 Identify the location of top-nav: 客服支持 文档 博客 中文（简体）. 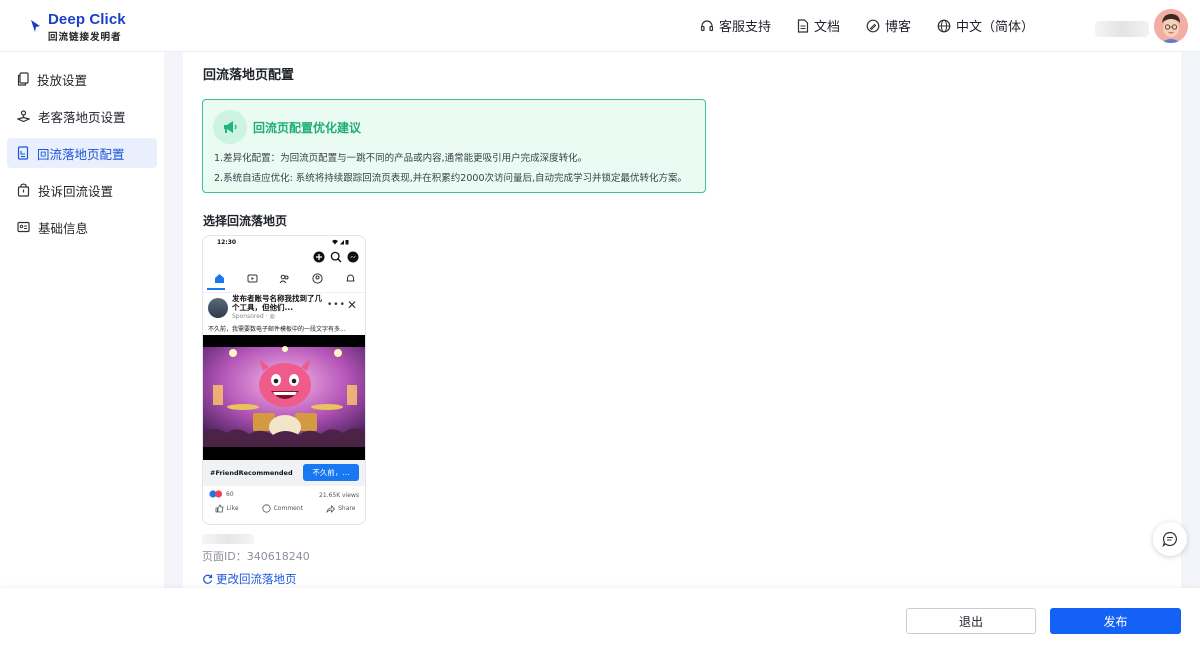
(880, 25).